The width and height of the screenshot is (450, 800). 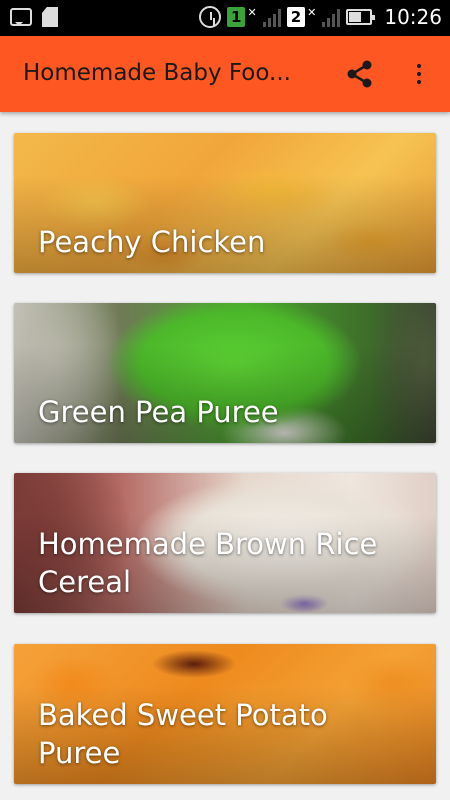 I want to click on overflow-menu-button, so click(x=419, y=74).